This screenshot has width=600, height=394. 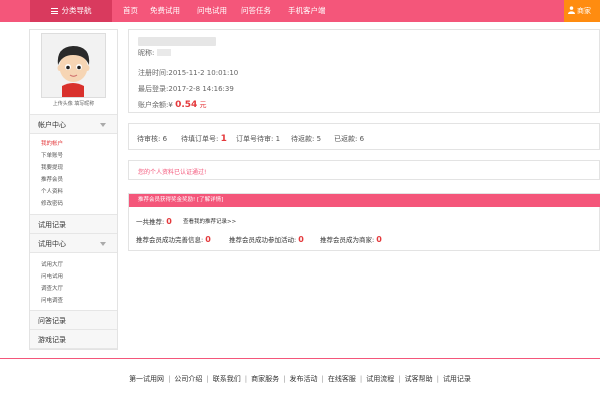 What do you see at coordinates (347, 240) in the screenshot?
I see `referral-merchant-label: 推荐会员成为商家:` at bounding box center [347, 240].